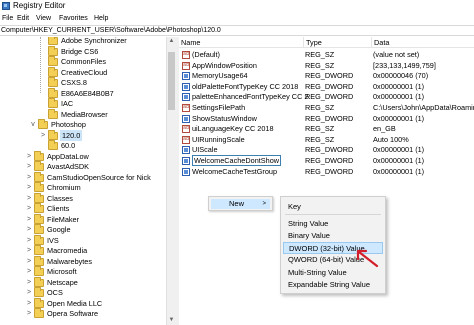  I want to click on value-data: en_GB, so click(384, 129).